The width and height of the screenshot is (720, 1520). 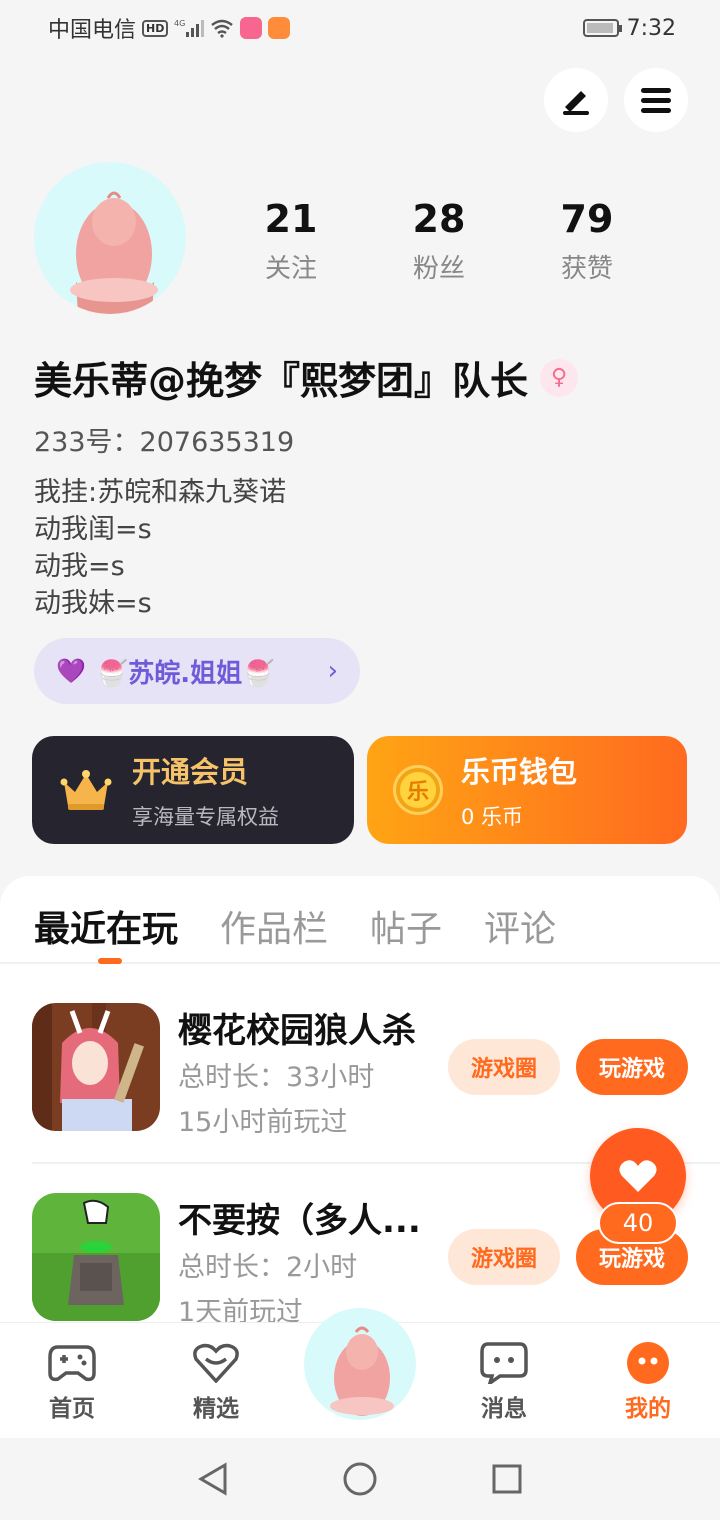 What do you see at coordinates (587, 219) in the screenshot?
I see `stat-value: 79` at bounding box center [587, 219].